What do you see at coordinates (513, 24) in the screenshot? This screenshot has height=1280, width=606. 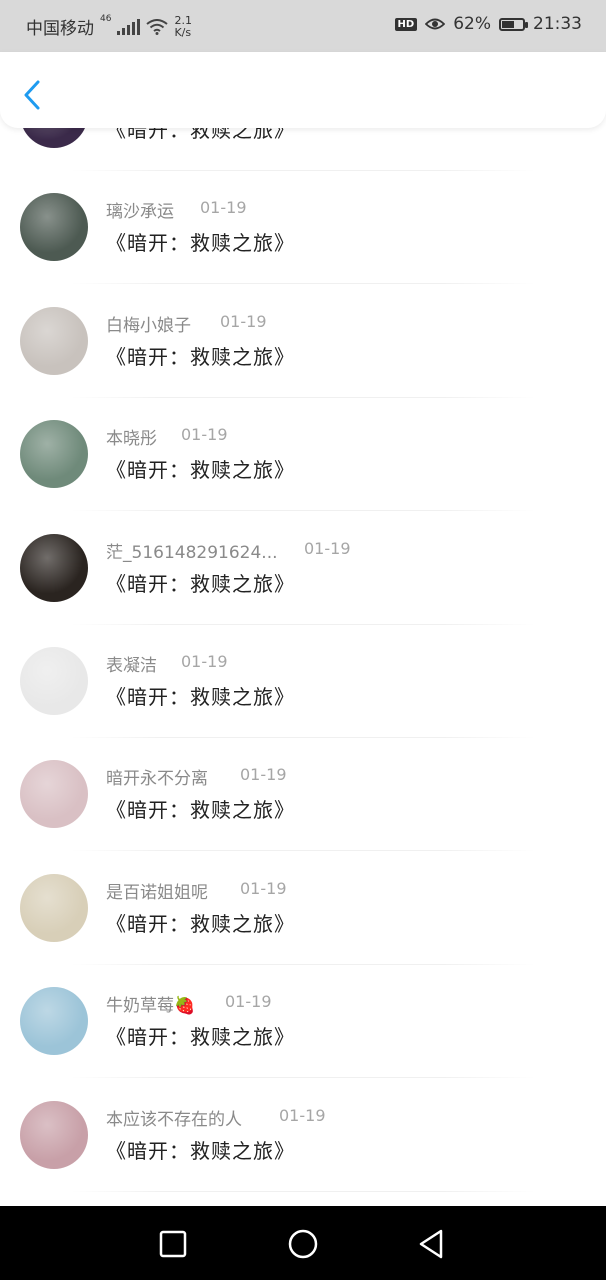 I see `battery-icon` at bounding box center [513, 24].